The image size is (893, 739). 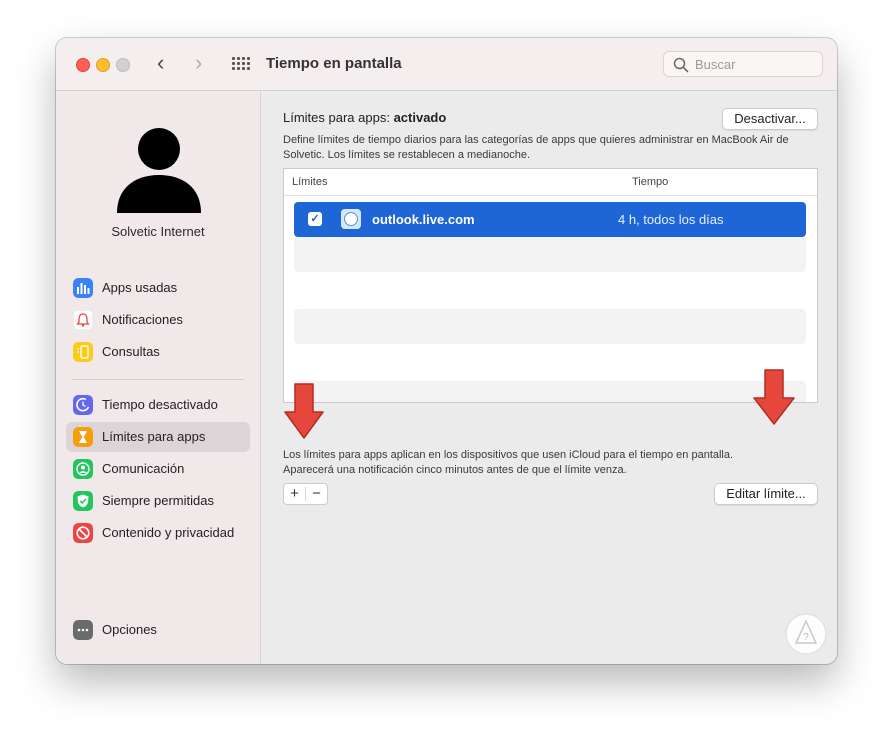 I want to click on title-bar: ‹ › Tiempo en pantalla Buscar, so click(x=446, y=64).